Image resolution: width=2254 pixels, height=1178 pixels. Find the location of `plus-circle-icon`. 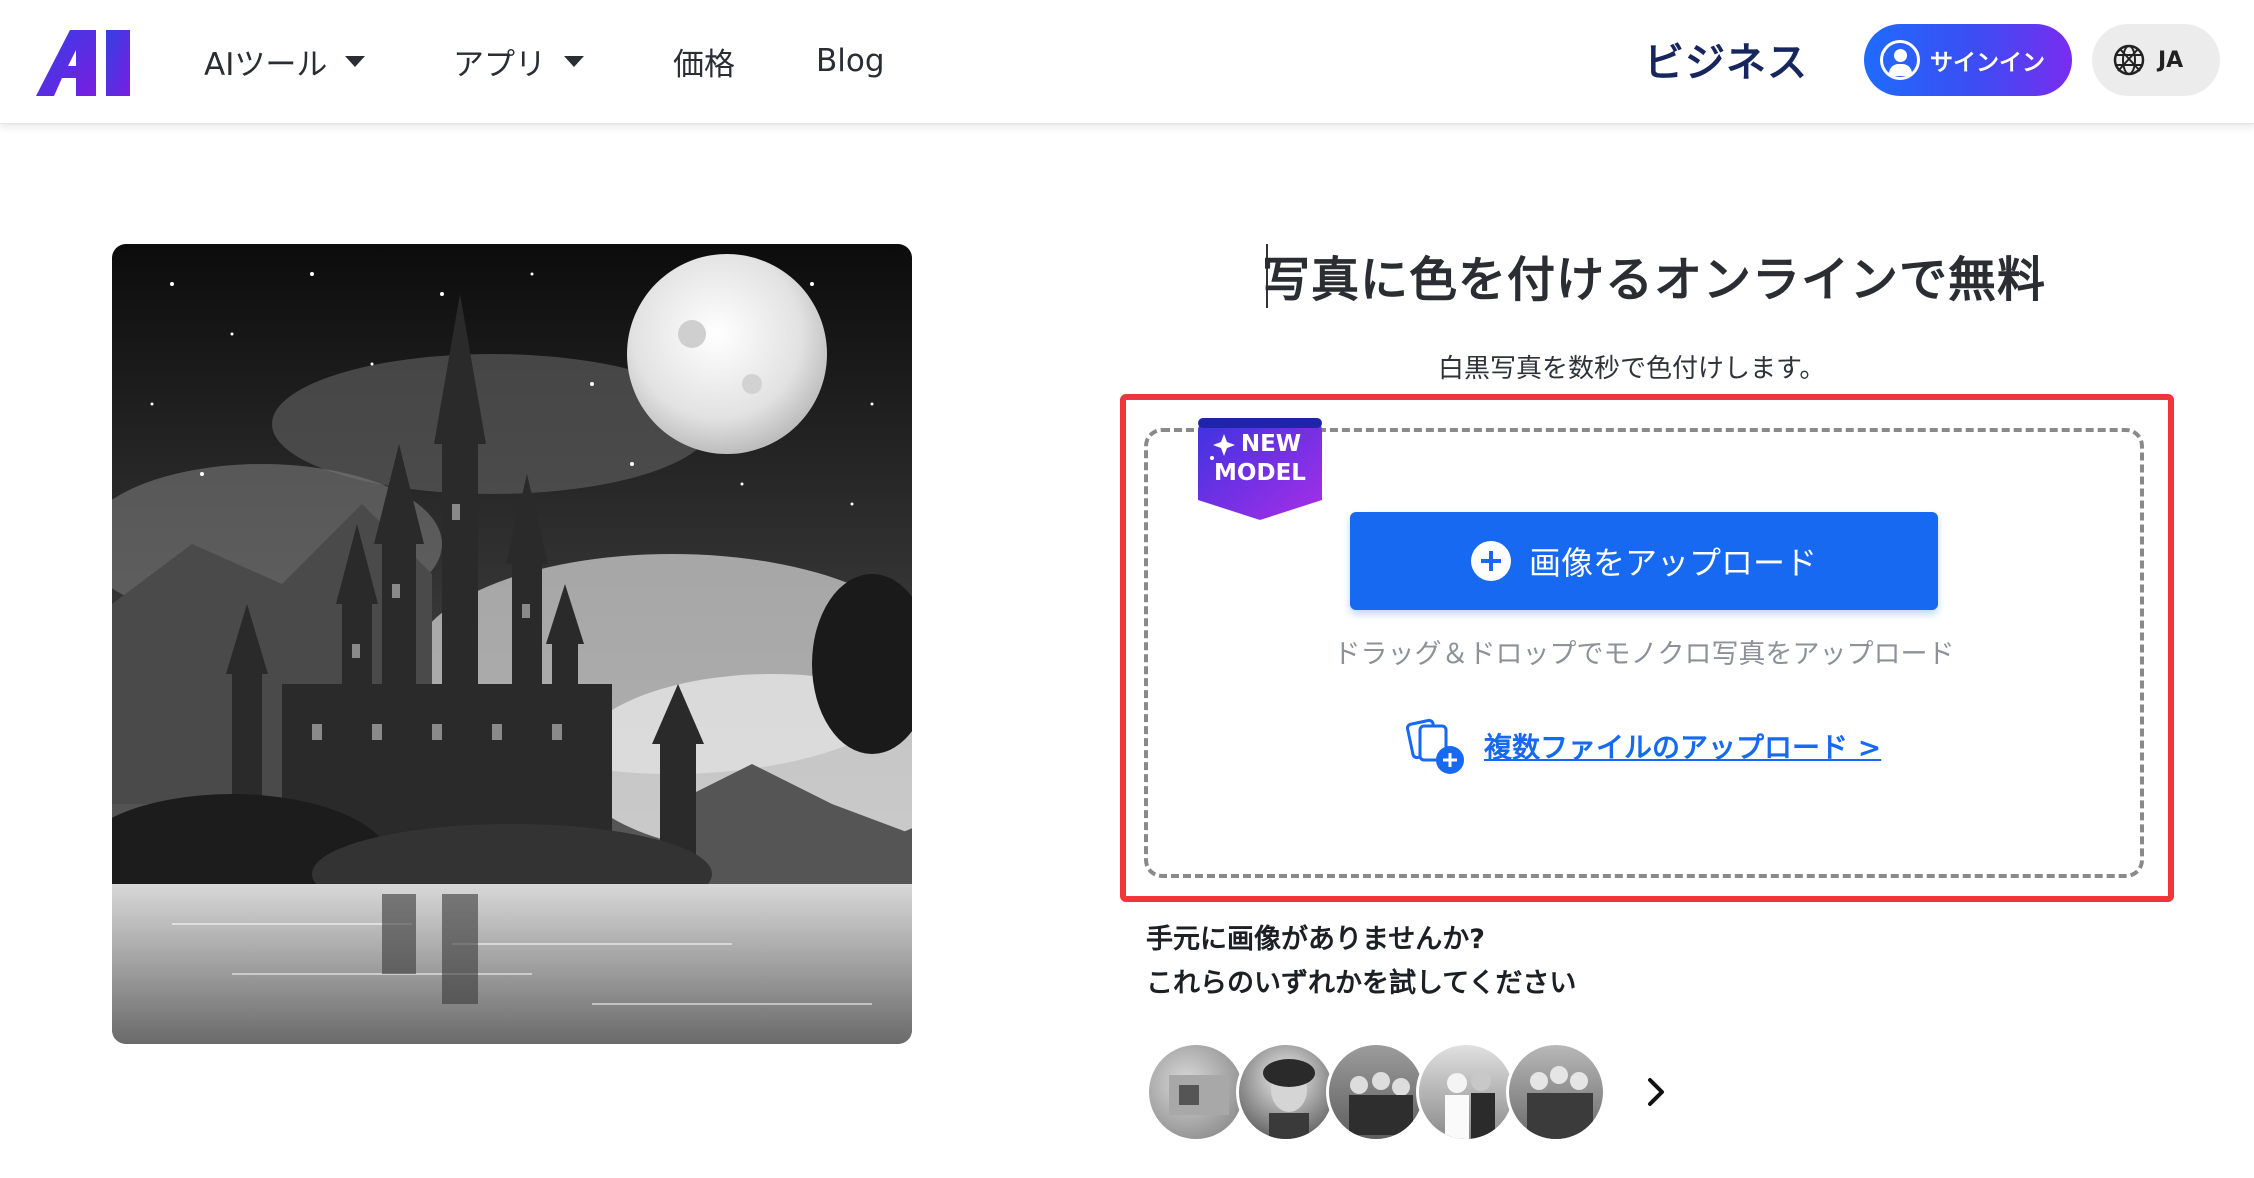

plus-circle-icon is located at coordinates (1490, 561).